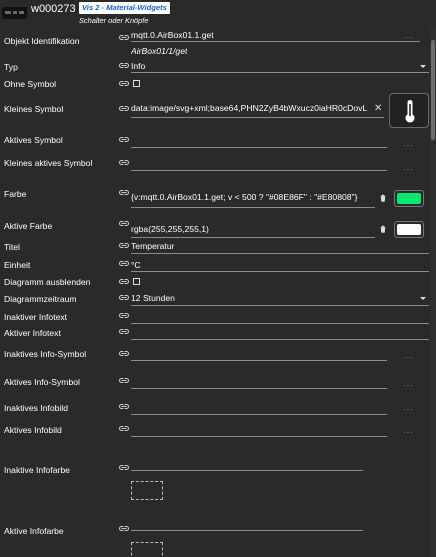 This screenshot has height=557, width=436. I want to click on field-inactive-info-color: Inaktive Infofarbe, so click(215, 482).